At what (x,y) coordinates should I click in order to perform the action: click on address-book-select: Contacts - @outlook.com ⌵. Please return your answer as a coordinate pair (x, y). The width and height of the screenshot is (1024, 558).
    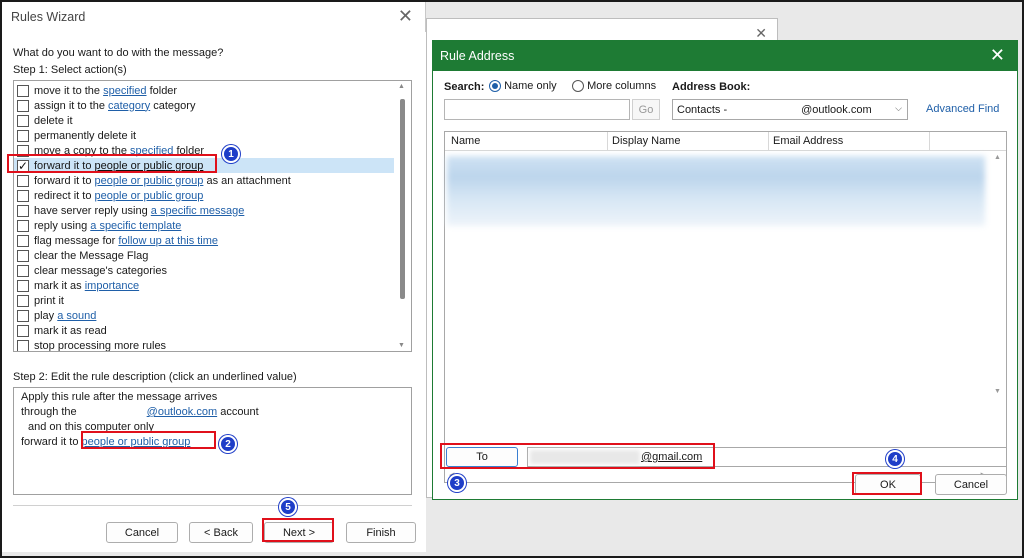
    Looking at the image, I should click on (790, 109).